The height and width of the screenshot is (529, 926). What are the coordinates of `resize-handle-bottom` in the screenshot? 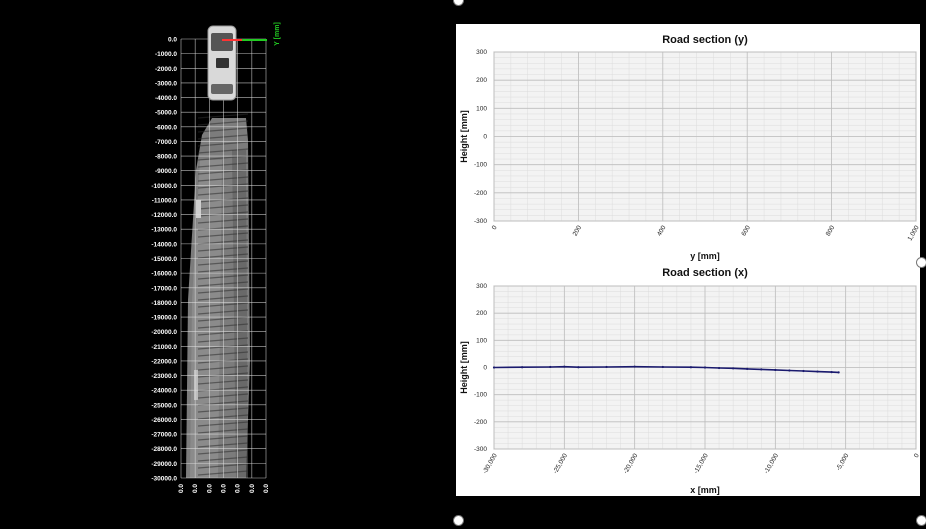 It's located at (458, 520).